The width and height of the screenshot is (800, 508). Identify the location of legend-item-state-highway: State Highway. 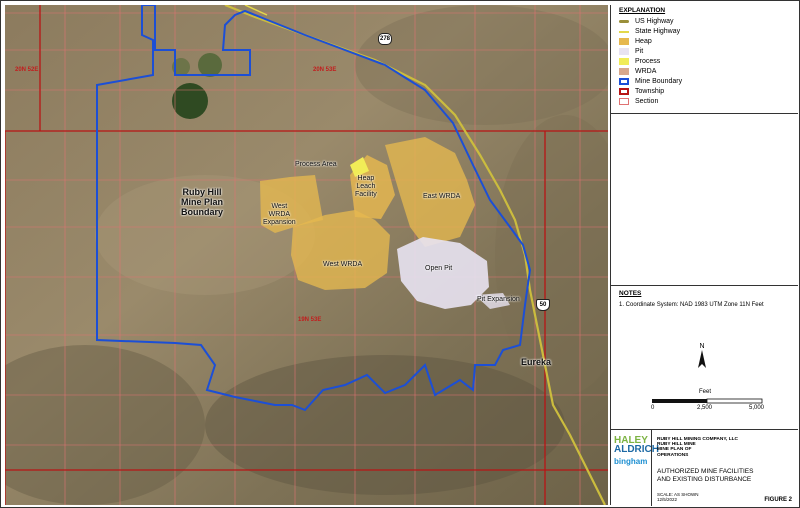
(649, 31).